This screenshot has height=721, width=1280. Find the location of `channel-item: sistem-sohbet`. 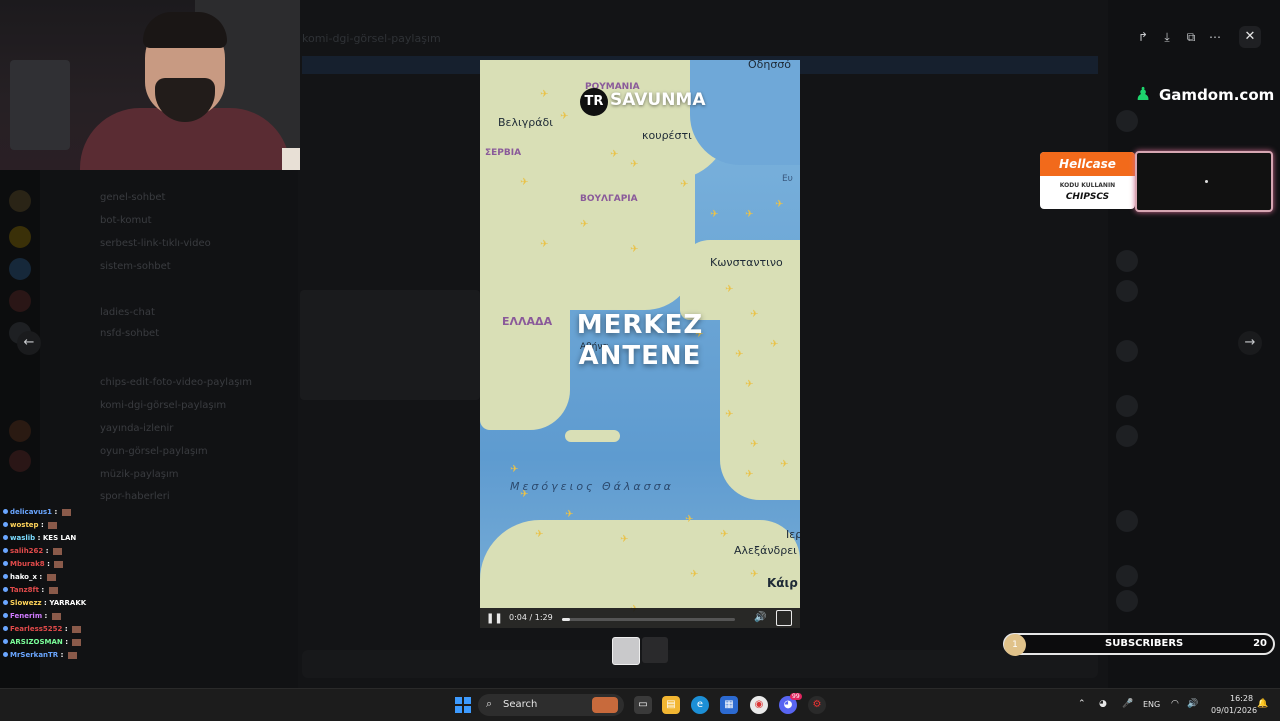

channel-item: sistem-sohbet is located at coordinates (135, 266).